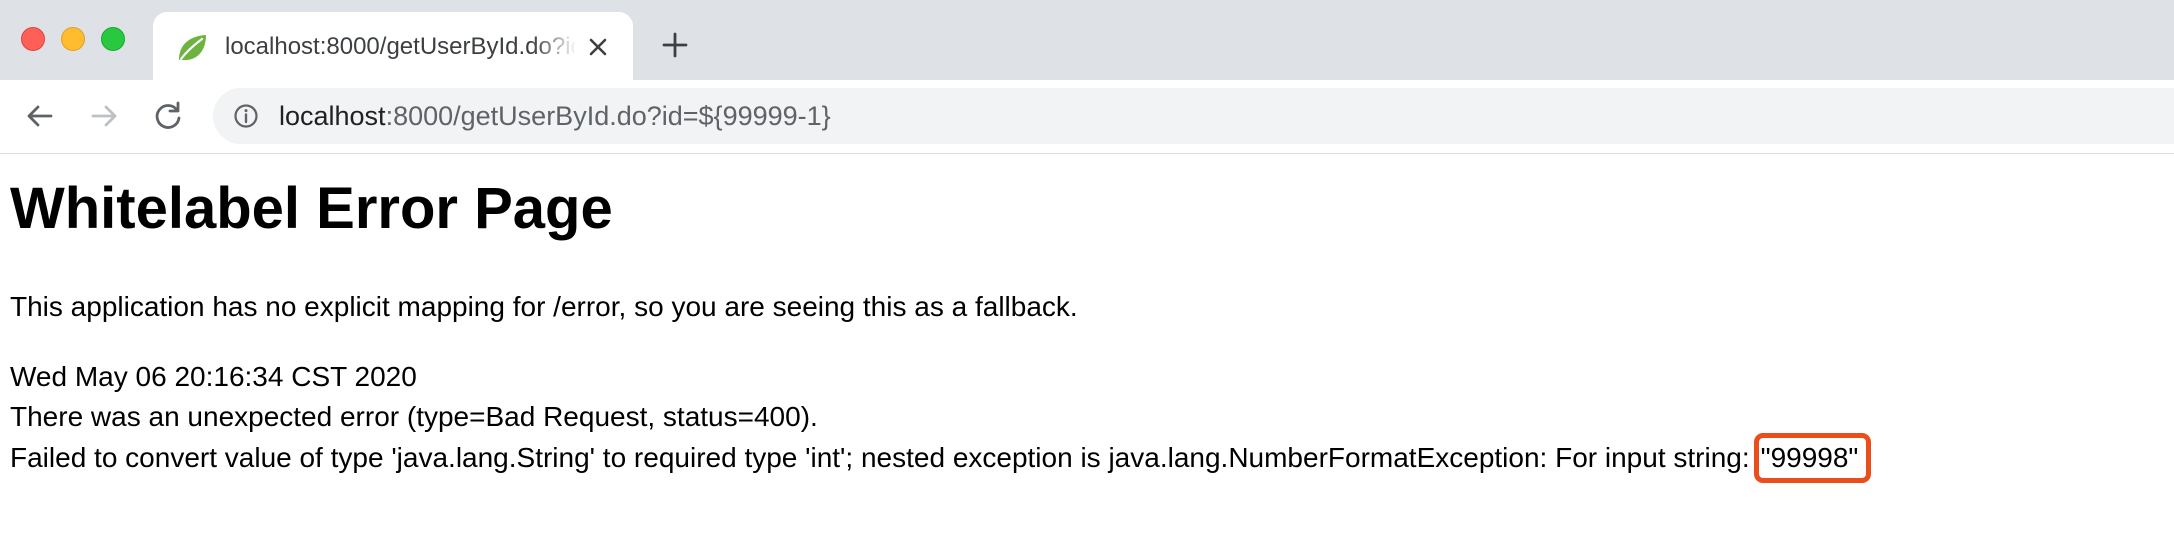  Describe the element at coordinates (311, 208) in the screenshot. I see `page-title: Whitelabel Error Page` at that location.